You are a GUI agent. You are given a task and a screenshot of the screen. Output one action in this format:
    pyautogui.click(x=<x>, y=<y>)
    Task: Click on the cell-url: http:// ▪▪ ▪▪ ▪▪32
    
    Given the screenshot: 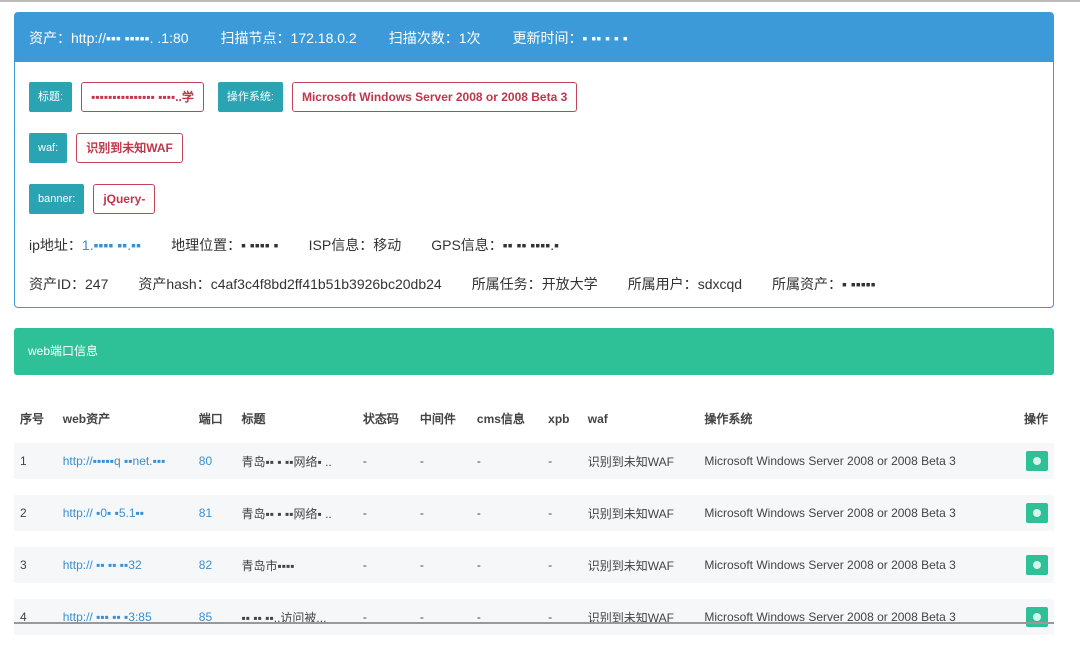 What is the action you would take?
    pyautogui.click(x=124, y=565)
    